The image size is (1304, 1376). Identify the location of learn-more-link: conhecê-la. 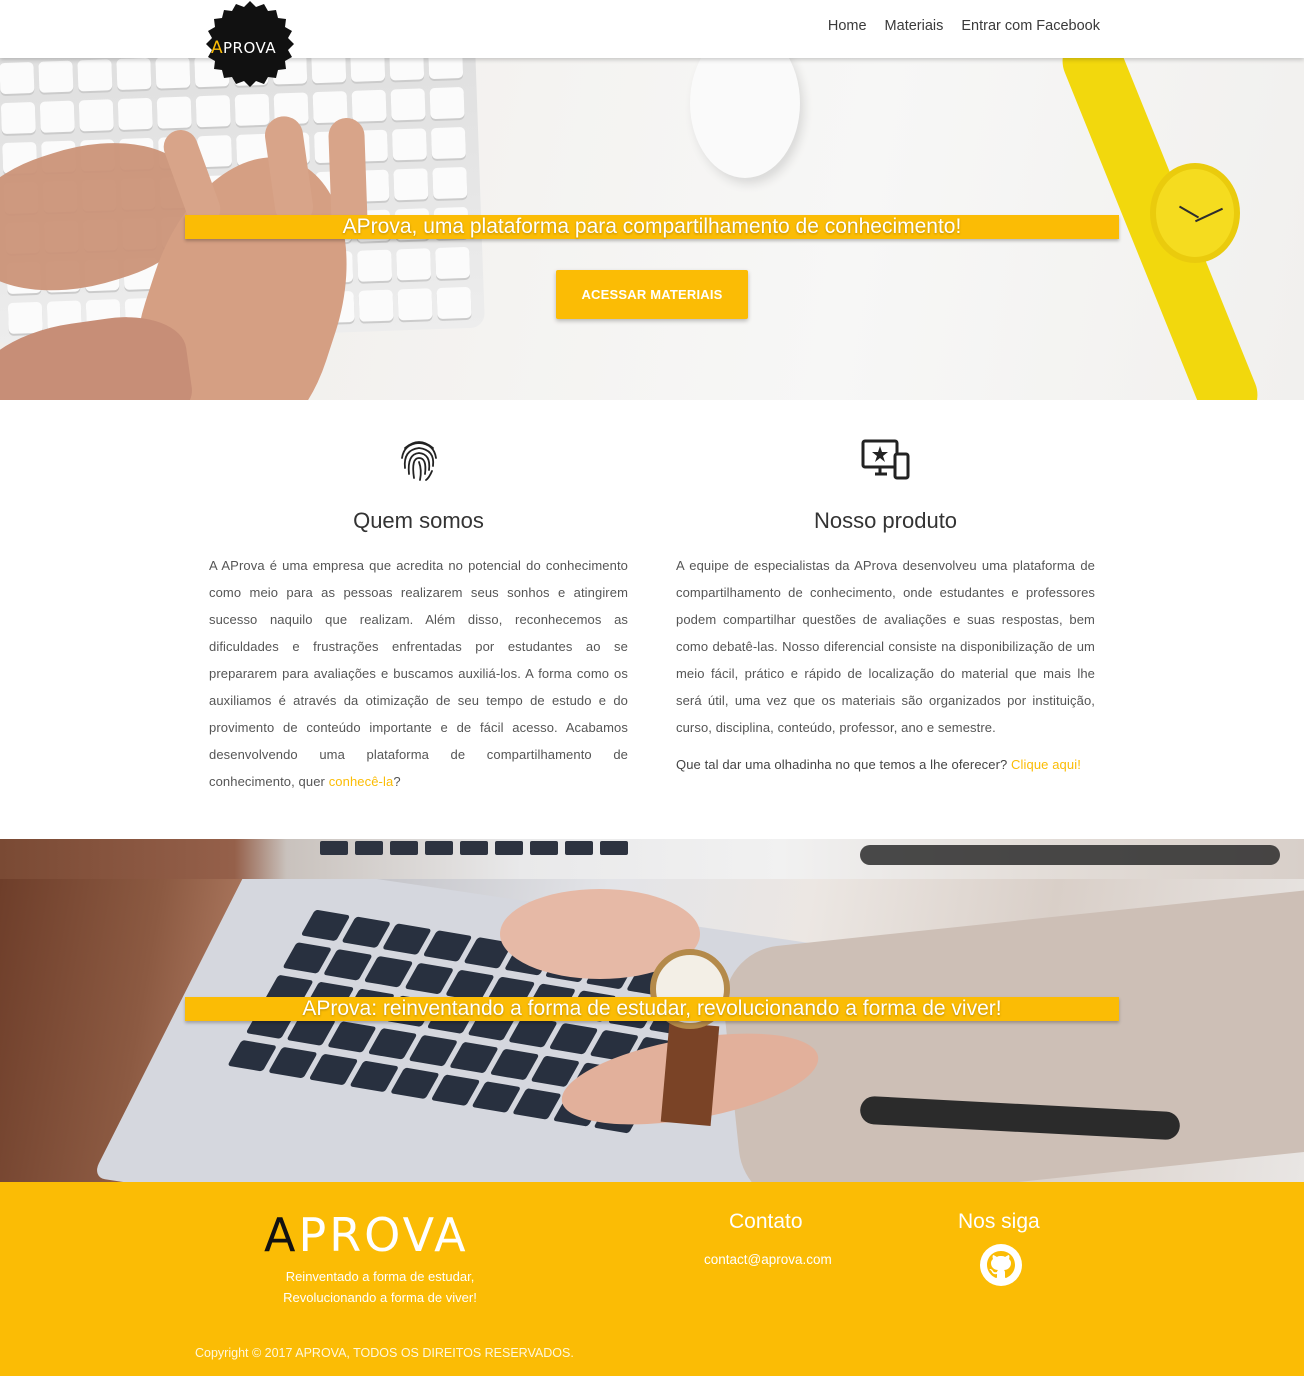
(361, 781).